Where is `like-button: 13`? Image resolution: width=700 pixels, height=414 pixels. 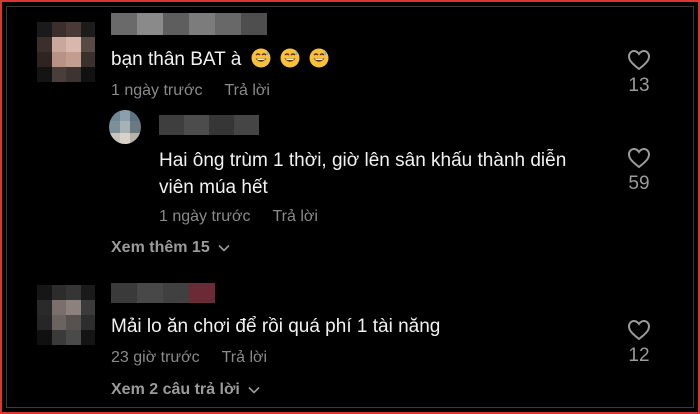 like-button: 13 is located at coordinates (639, 73).